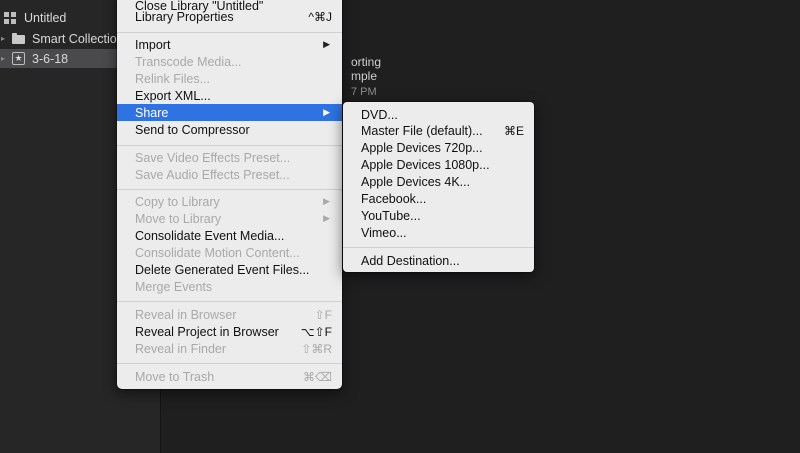 This screenshot has height=453, width=800. I want to click on clip-timestamp: 7 PM, so click(364, 92).